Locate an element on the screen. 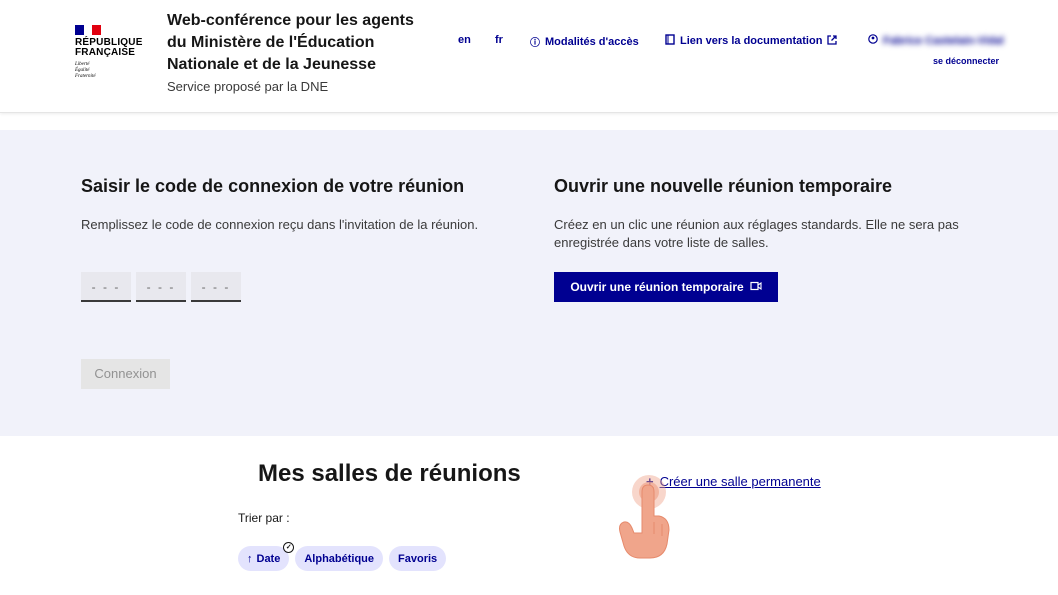  open-temp-meeting-button: Ouvrir une réunion temporaire is located at coordinates (666, 287).